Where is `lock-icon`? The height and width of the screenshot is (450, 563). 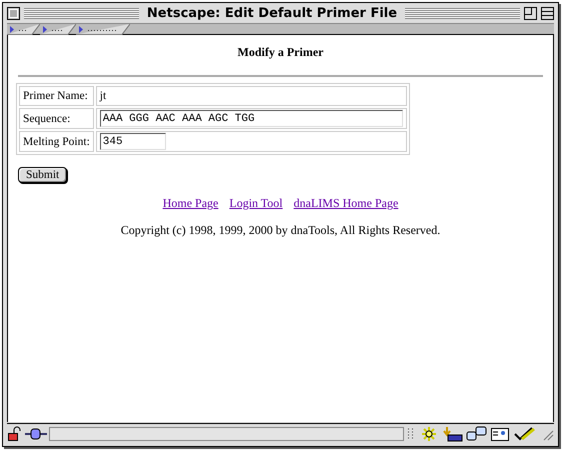
lock-icon is located at coordinates (15, 434).